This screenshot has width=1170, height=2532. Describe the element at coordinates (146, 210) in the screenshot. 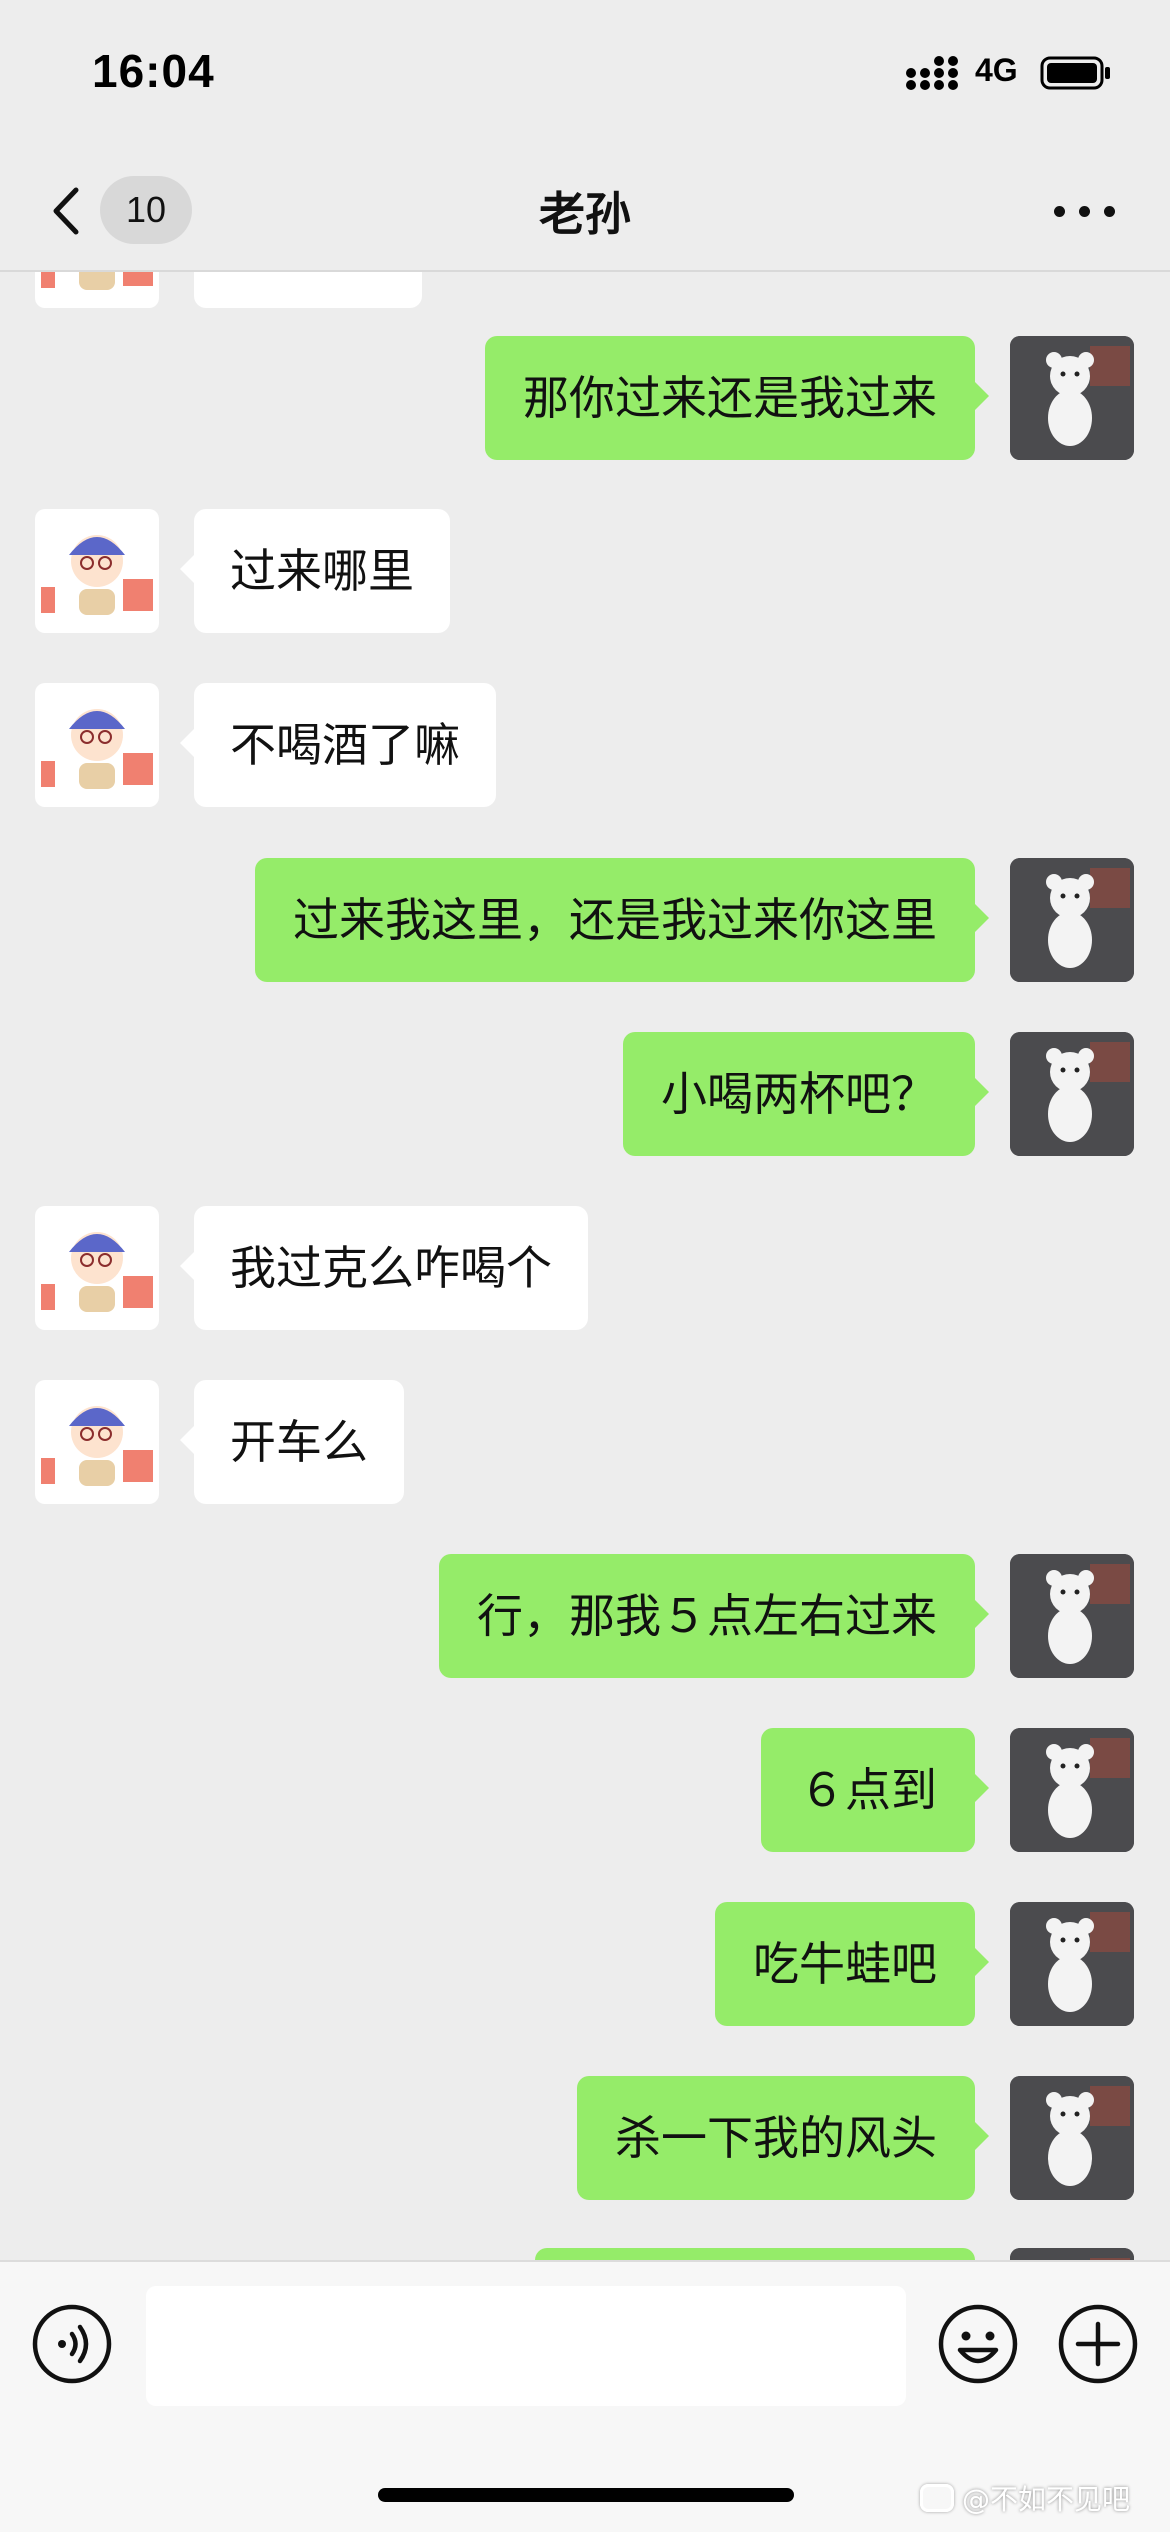

I see `unread-count-badge: 10` at that location.